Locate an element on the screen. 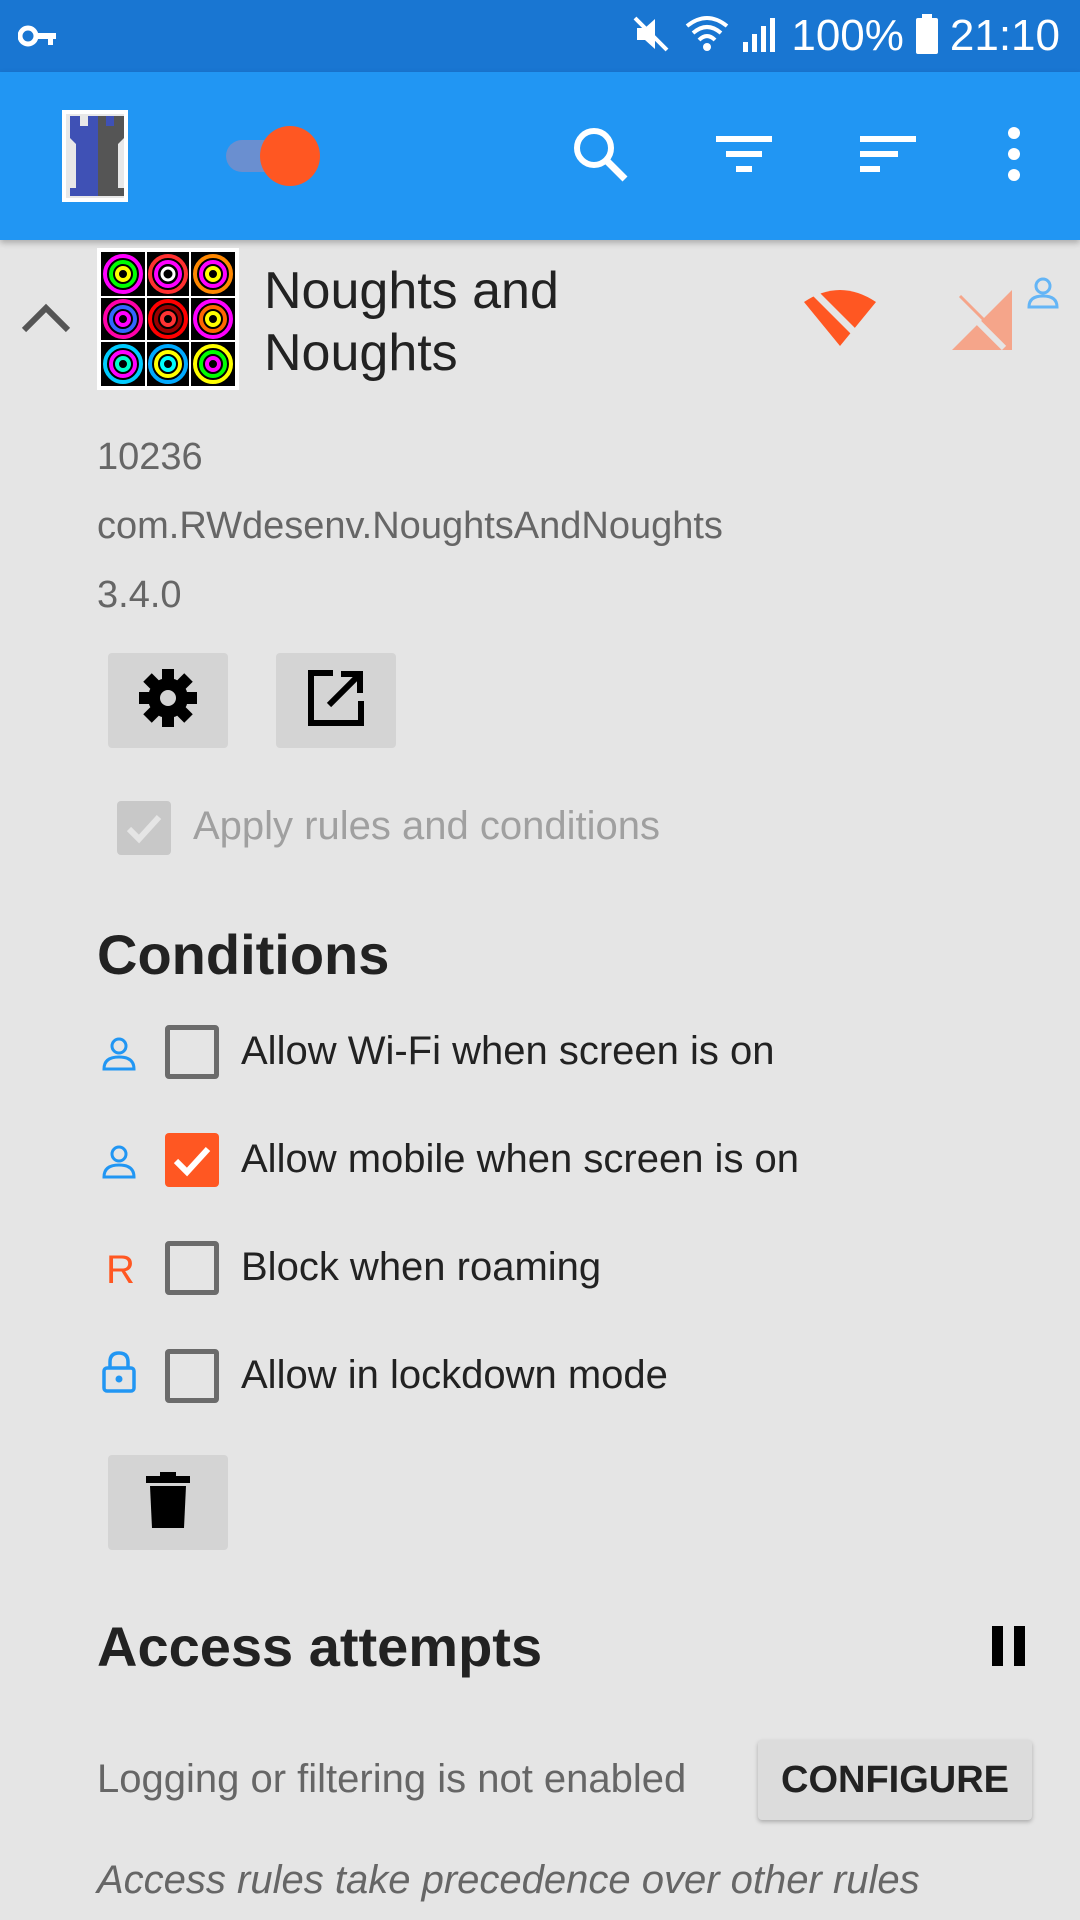 Image resolution: width=1080 pixels, height=1920 pixels. app-package: com.RWdesenv.NoughtsAndNoughts is located at coordinates (410, 526).